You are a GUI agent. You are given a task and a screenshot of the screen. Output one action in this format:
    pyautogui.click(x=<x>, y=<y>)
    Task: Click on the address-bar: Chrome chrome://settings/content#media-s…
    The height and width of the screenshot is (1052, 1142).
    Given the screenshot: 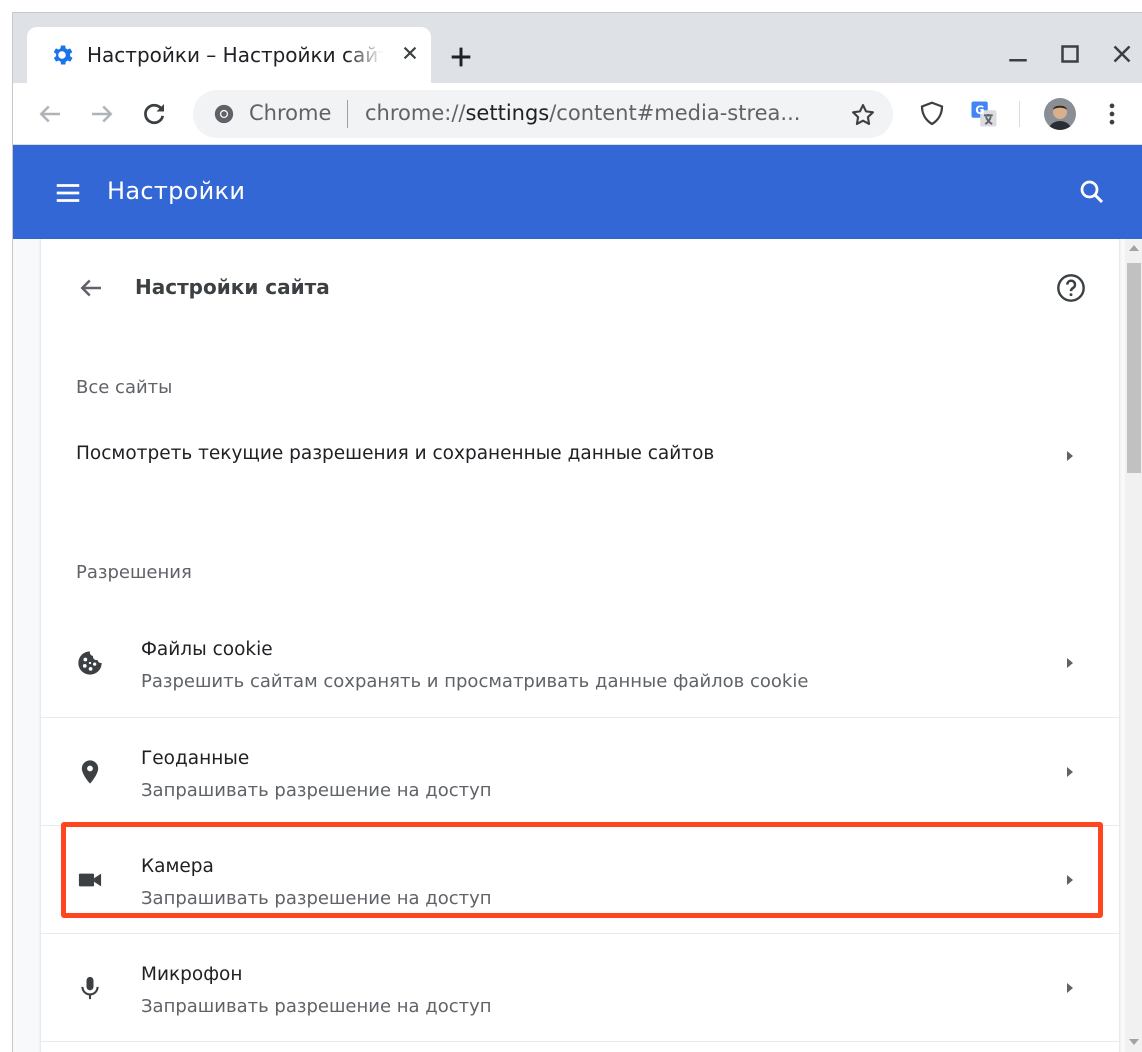 What is the action you would take?
    pyautogui.click(x=543, y=114)
    